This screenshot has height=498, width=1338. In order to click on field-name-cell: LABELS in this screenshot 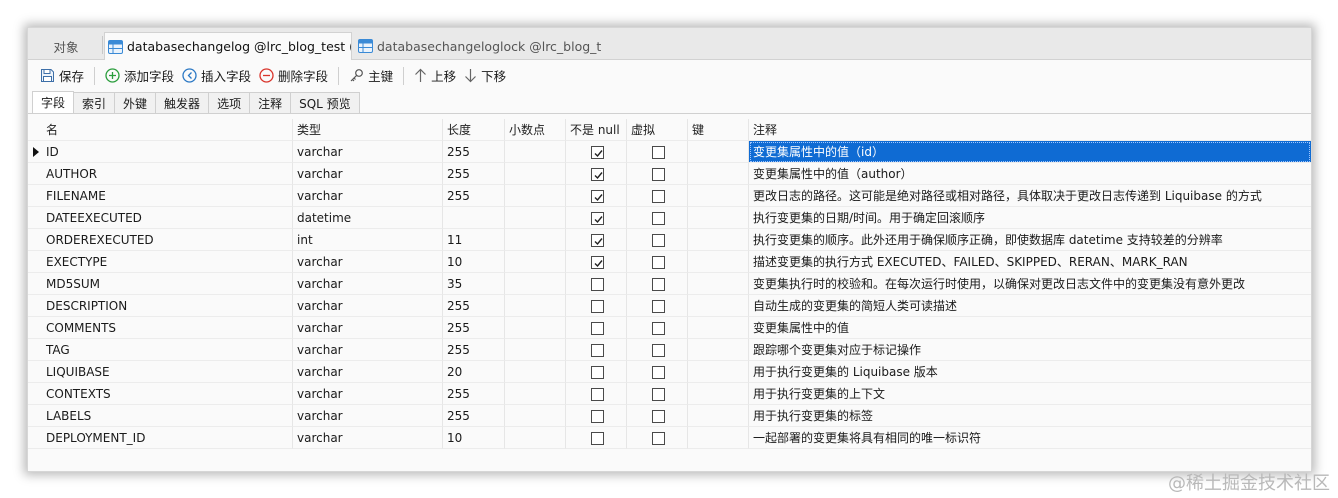, I will do `click(167, 416)`.